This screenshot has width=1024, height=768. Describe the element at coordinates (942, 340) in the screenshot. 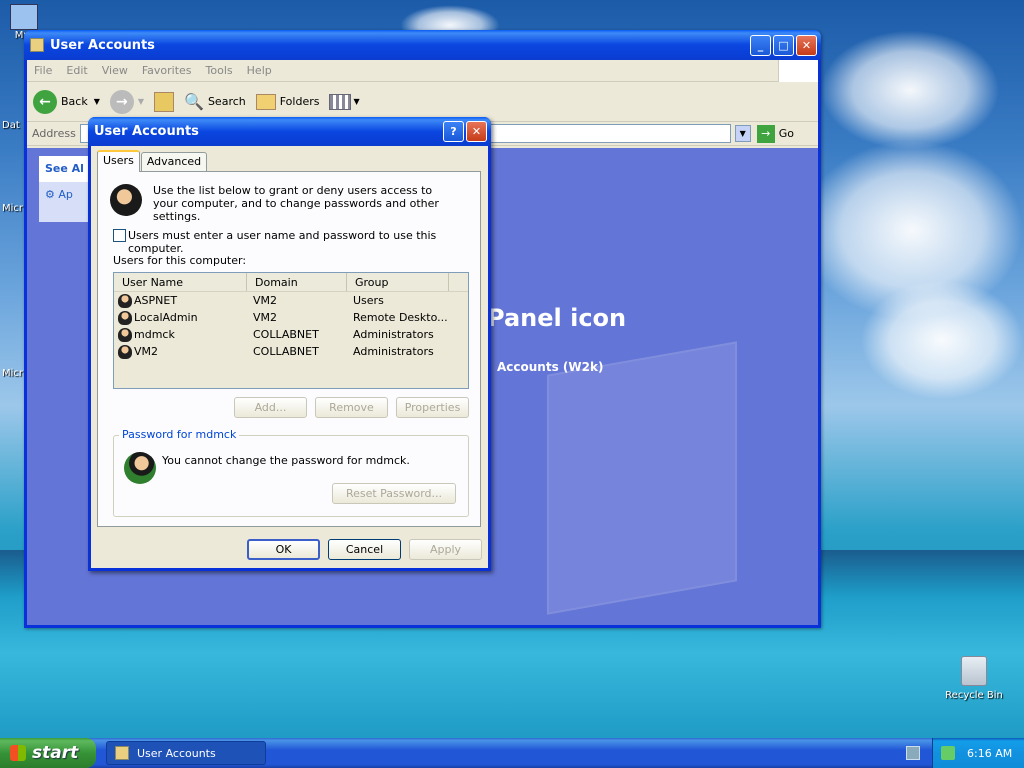

I see `cloud` at that location.